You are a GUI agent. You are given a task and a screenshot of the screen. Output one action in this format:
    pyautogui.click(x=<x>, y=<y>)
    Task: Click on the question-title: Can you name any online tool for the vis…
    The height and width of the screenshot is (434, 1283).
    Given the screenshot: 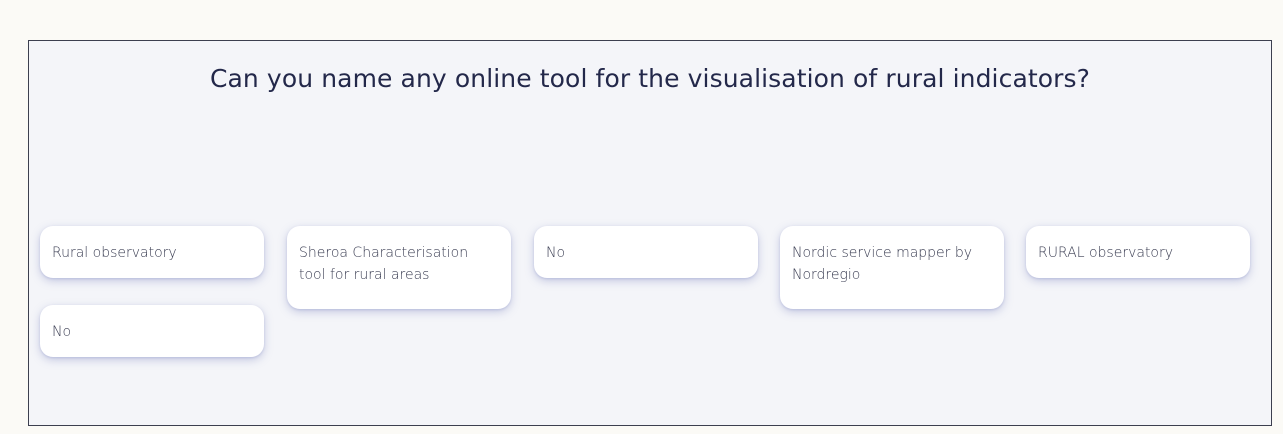 What is the action you would take?
    pyautogui.click(x=650, y=78)
    